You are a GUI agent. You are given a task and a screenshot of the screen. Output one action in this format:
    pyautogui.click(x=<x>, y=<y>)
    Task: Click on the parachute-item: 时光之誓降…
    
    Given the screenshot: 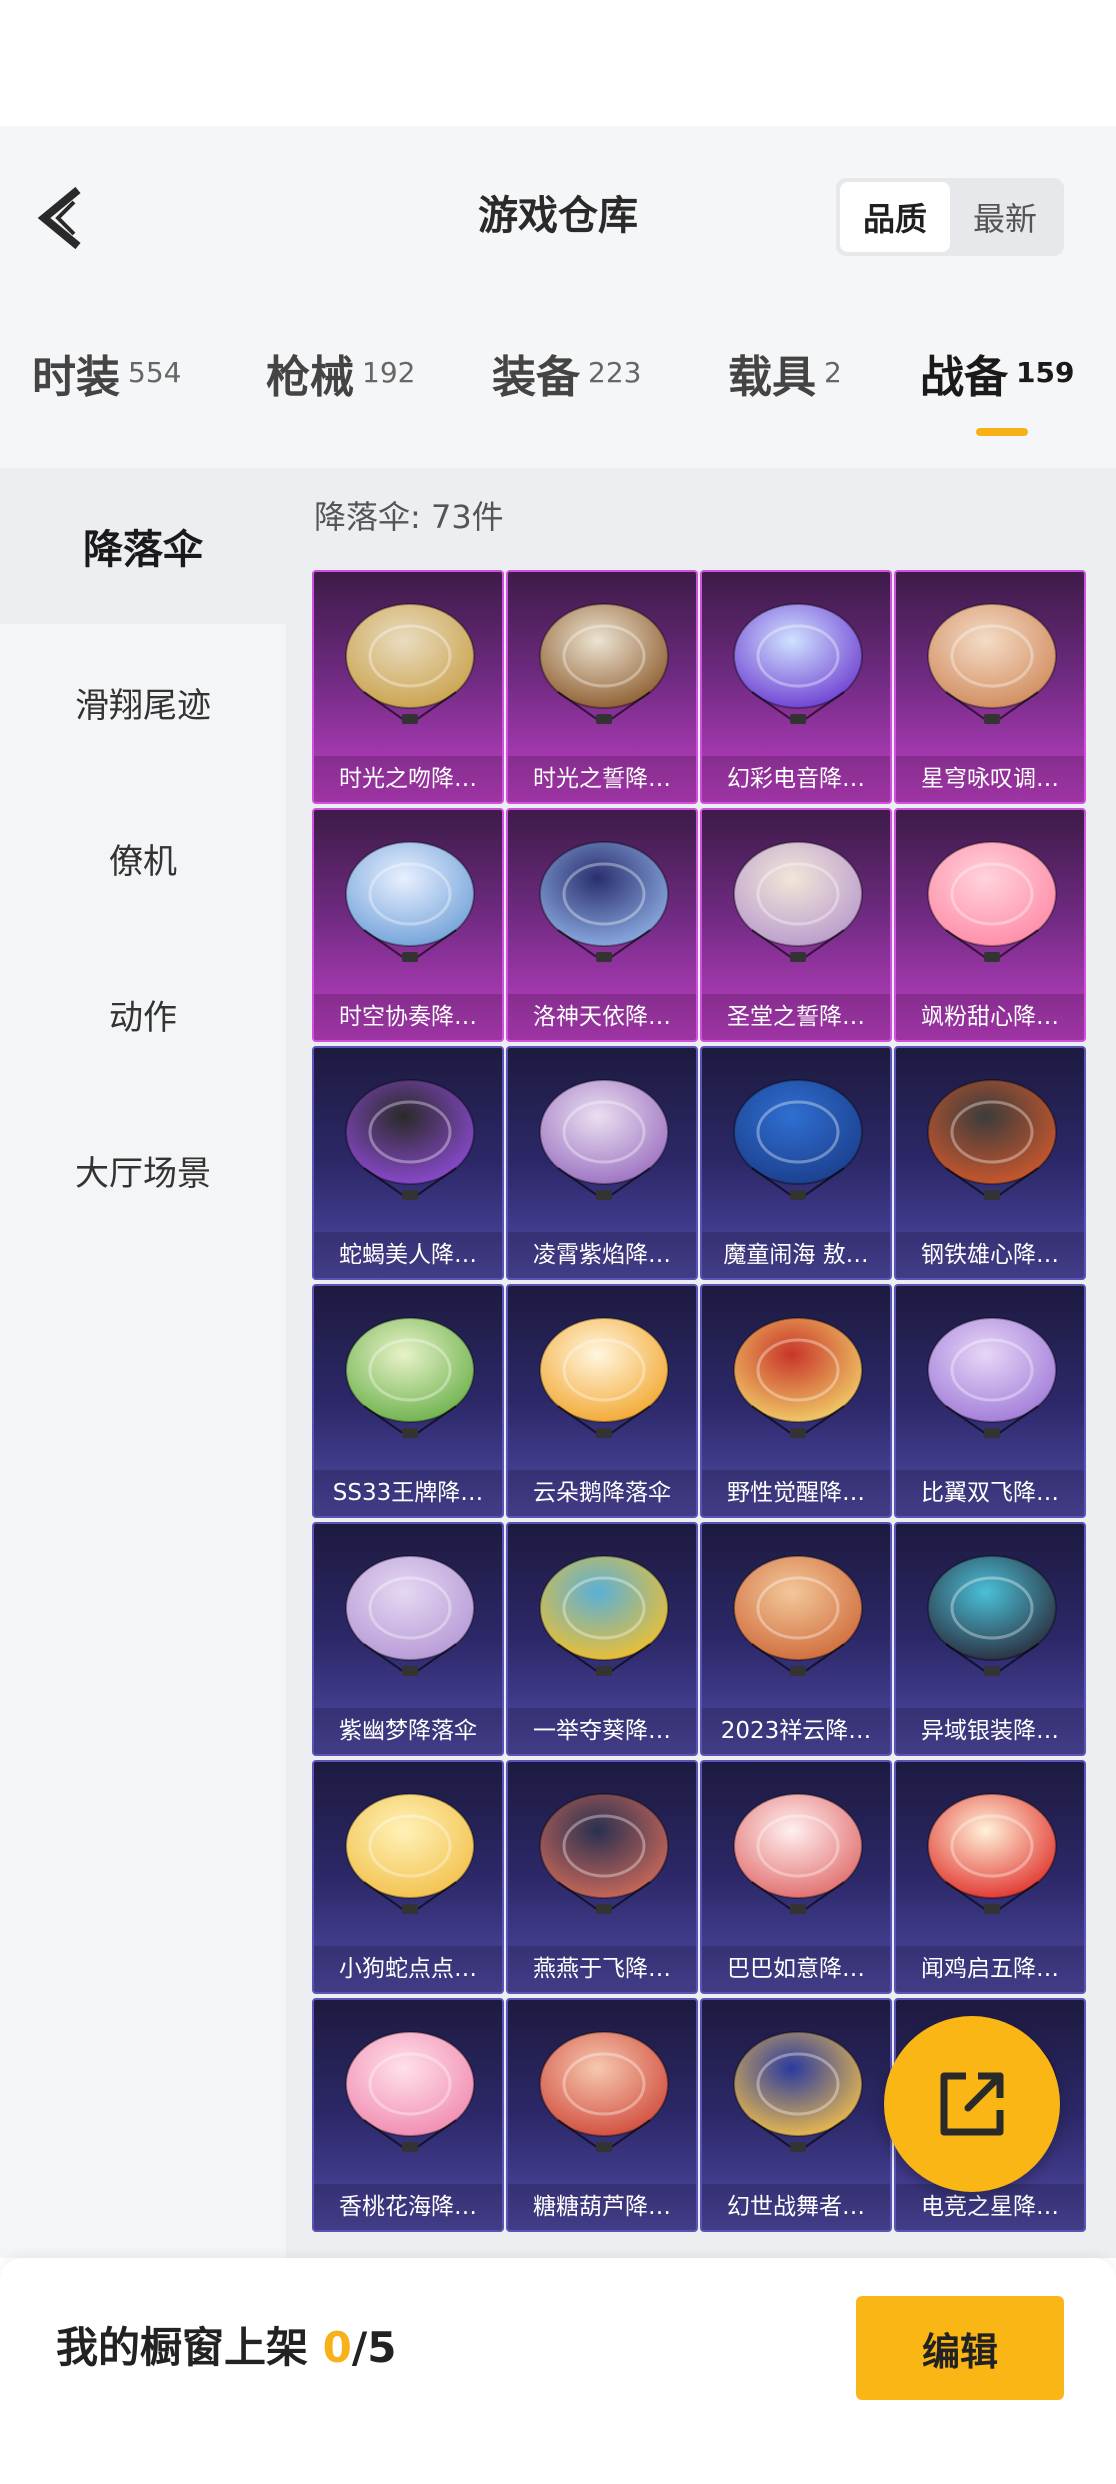 What is the action you would take?
    pyautogui.click(x=602, y=687)
    